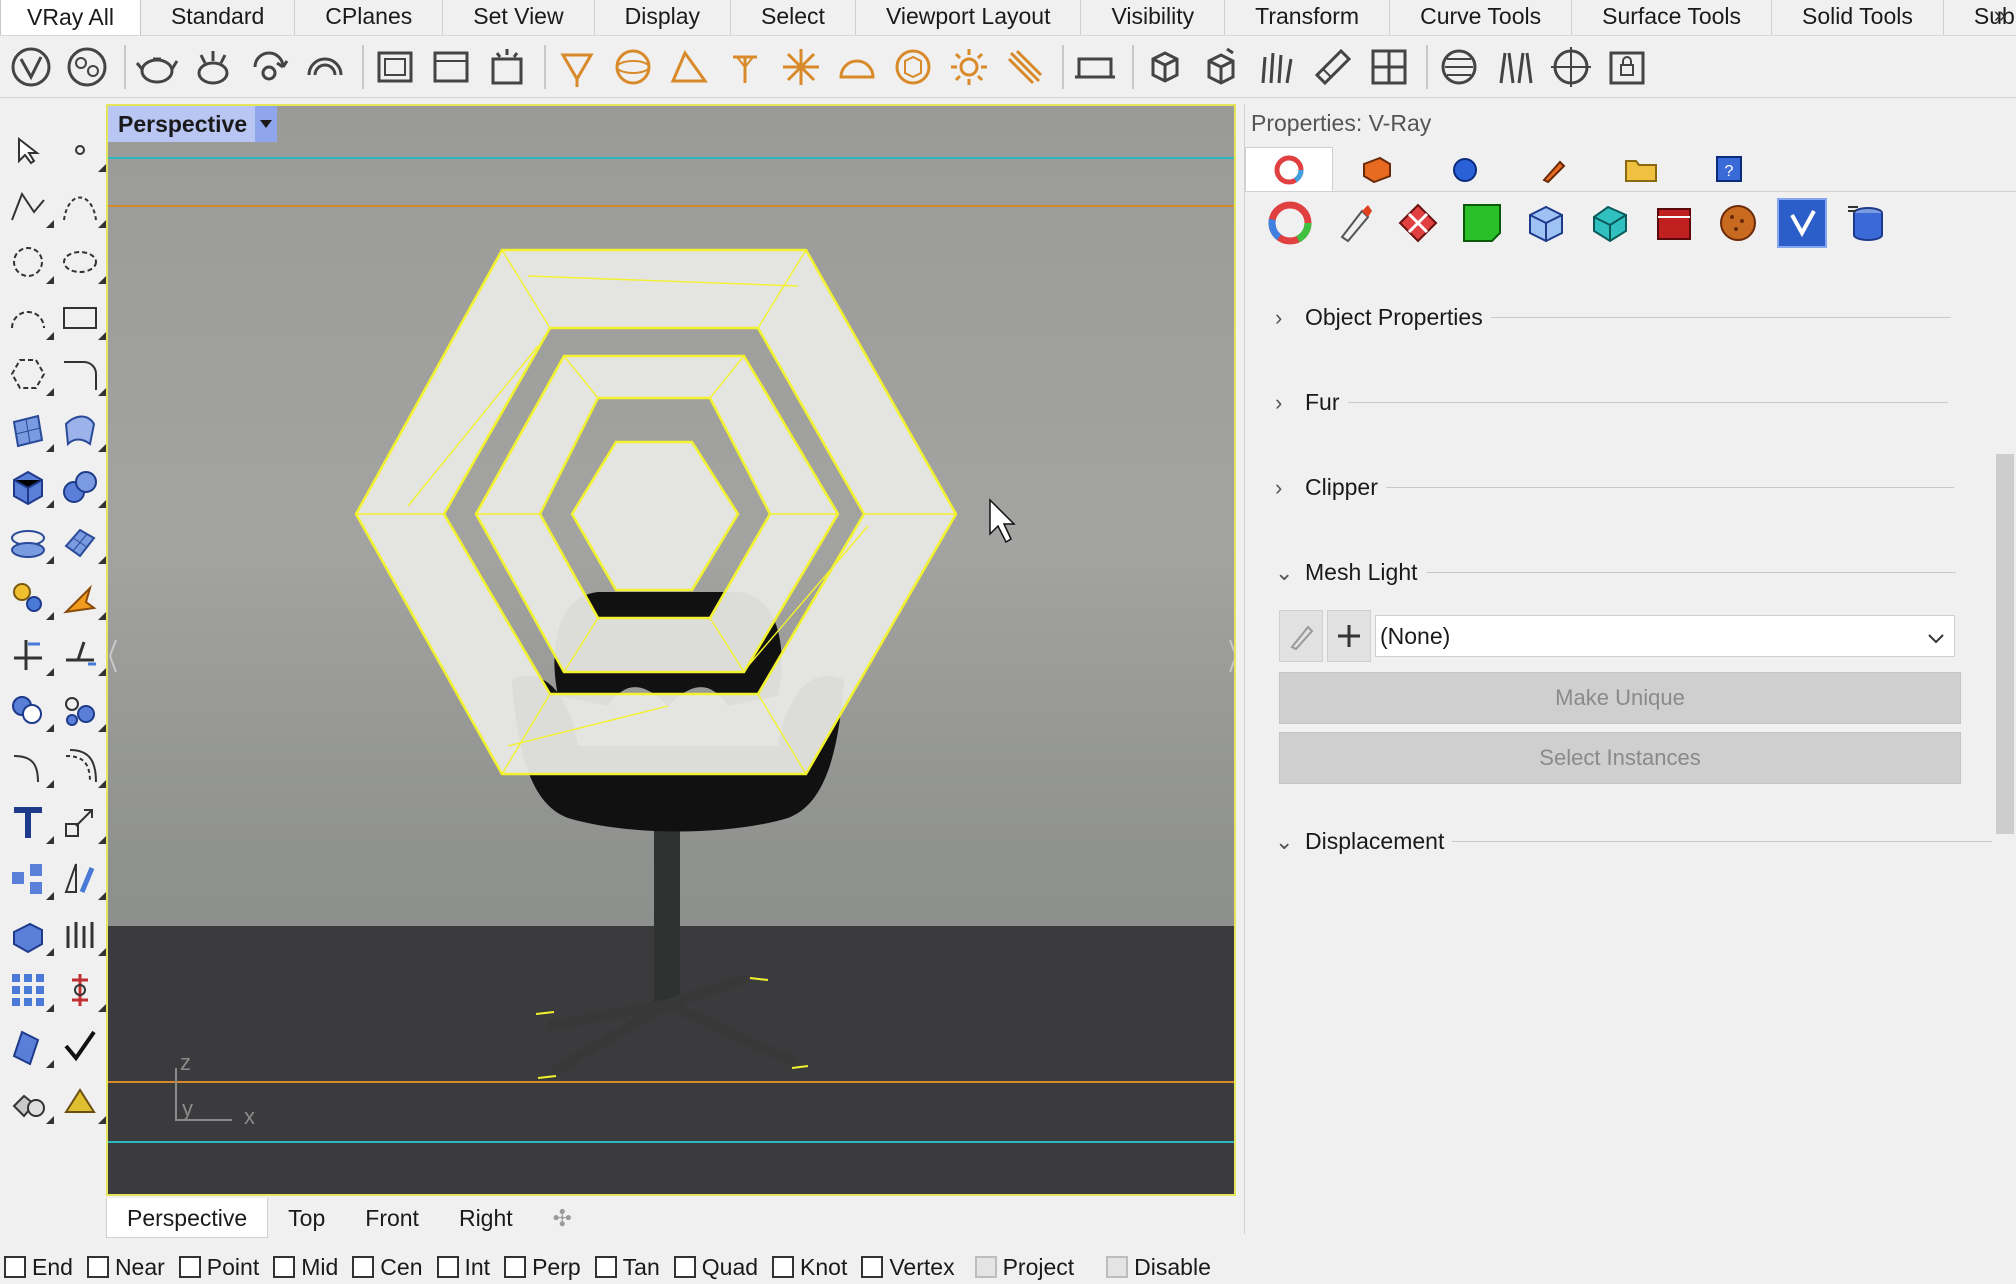  Describe the element at coordinates (125, 1267) in the screenshot. I see `osnap-near: Near` at that location.